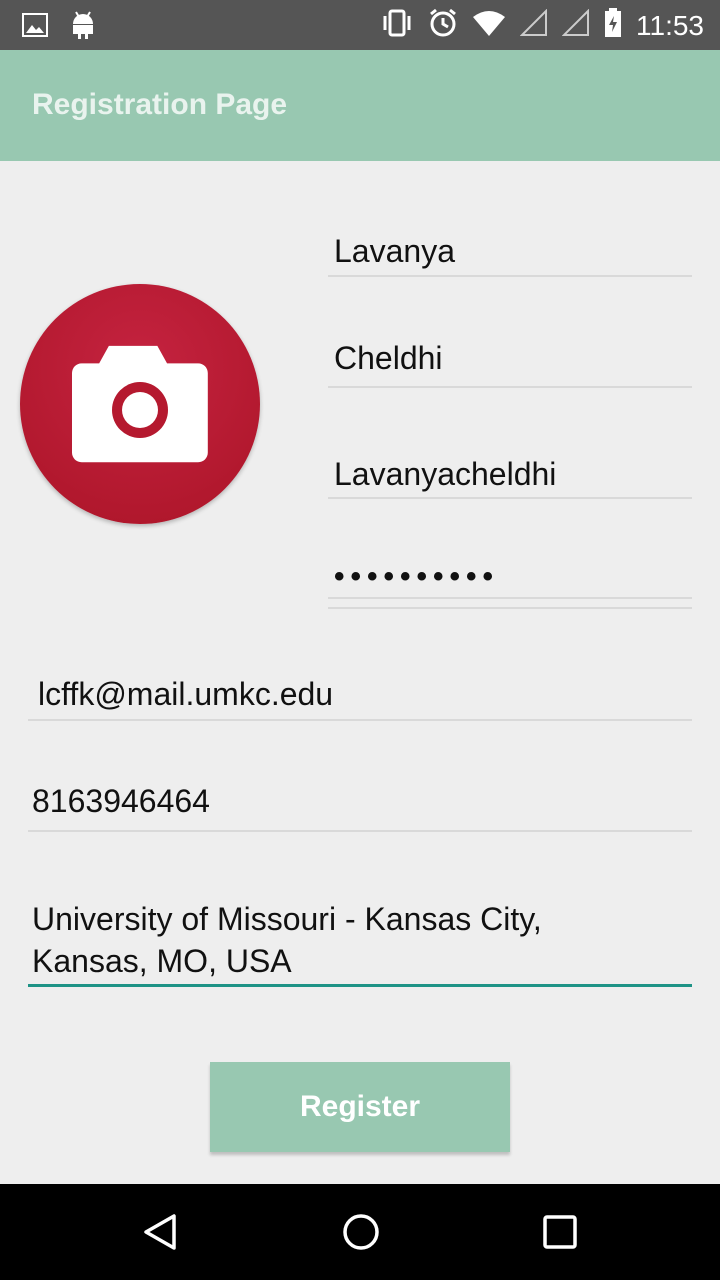 Image resolution: width=720 pixels, height=1280 pixels. Describe the element at coordinates (160, 104) in the screenshot. I see `page-title: Registration Page` at that location.